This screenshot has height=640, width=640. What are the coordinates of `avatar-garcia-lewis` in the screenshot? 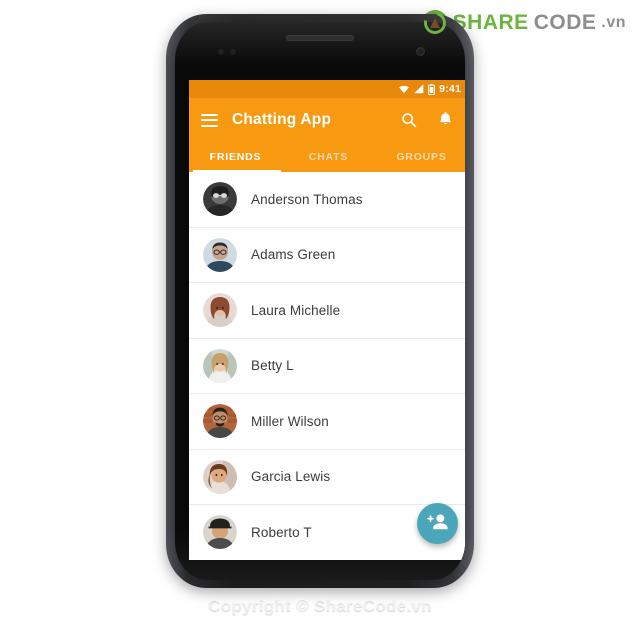 It's located at (220, 476).